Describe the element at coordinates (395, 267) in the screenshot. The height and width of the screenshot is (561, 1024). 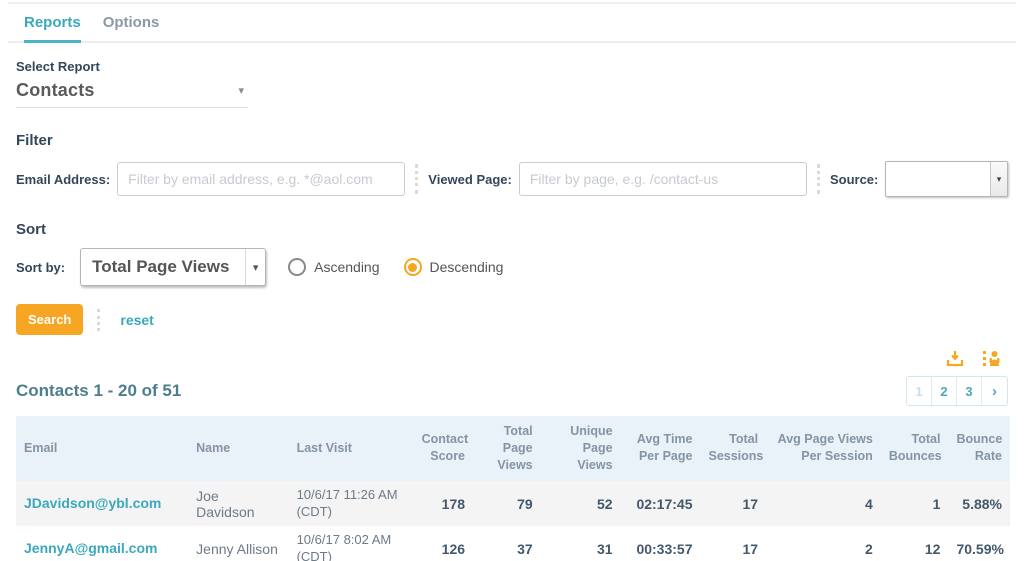
I see `sort-direction-group: Ascending Descending` at that location.